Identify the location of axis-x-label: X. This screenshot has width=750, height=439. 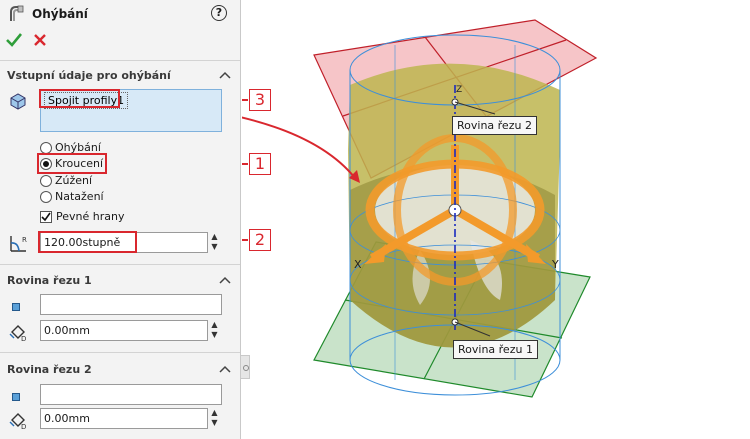
(358, 264).